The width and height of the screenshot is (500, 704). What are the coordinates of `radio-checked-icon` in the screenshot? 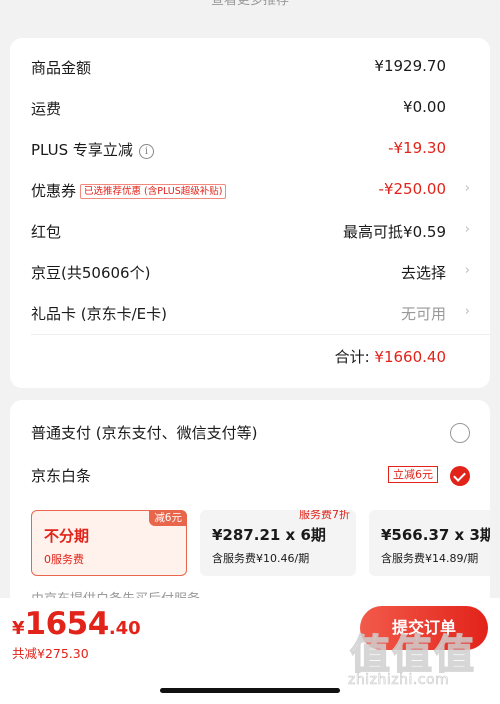 It's located at (460, 476).